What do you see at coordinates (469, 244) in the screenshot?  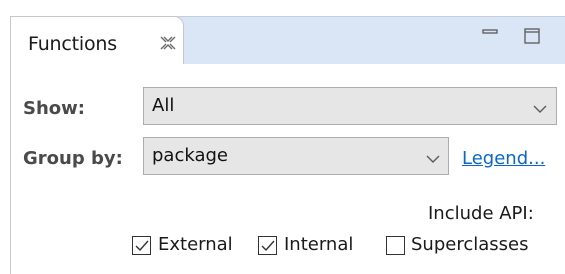 I see `superclasses-checkbox-label: Superclasses` at bounding box center [469, 244].